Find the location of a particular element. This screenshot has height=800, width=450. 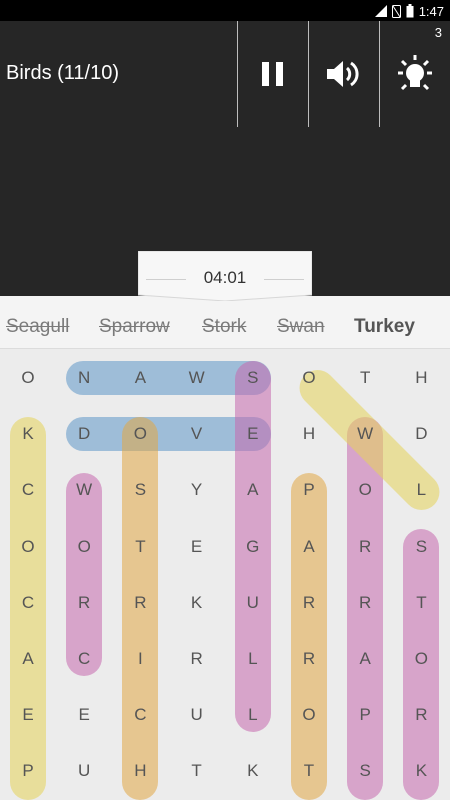

volume-icon is located at coordinates (343, 74).